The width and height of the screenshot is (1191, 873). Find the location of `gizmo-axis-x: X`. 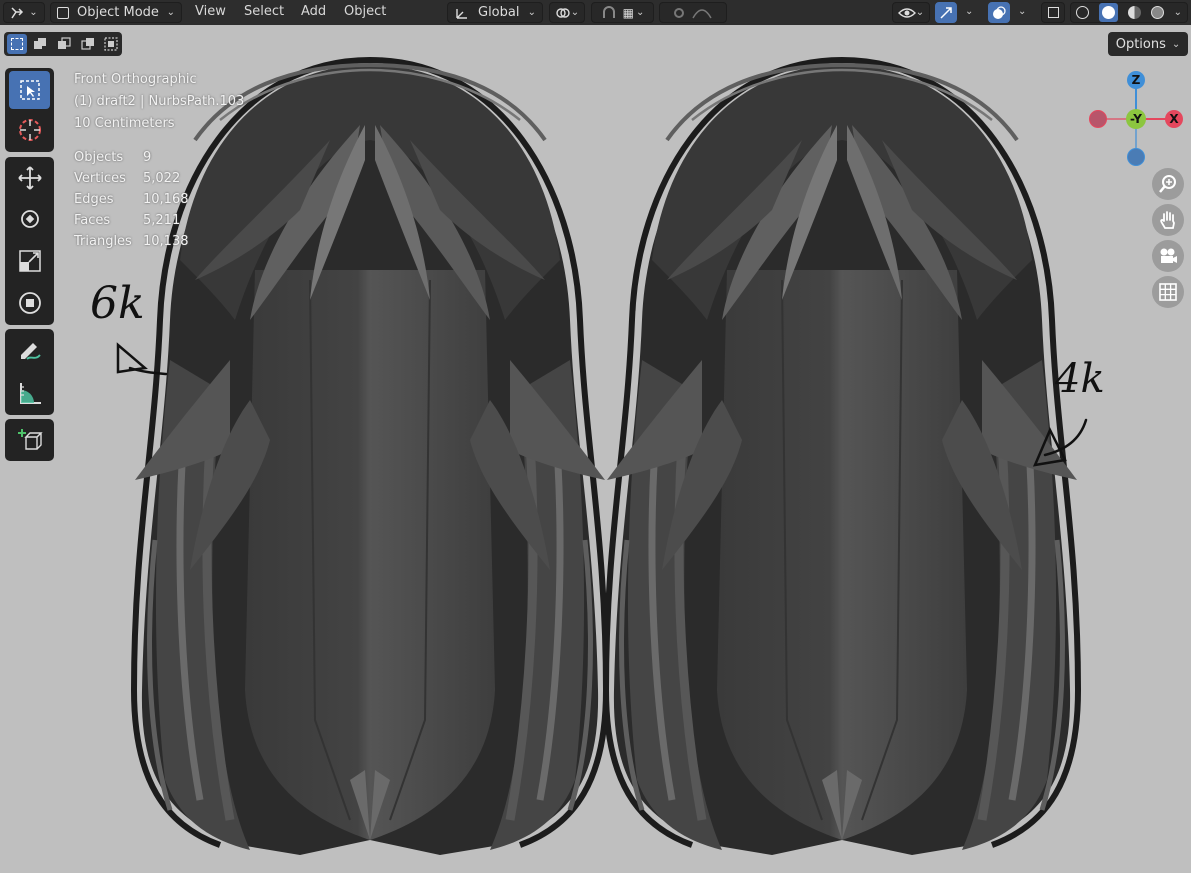

gizmo-axis-x: X is located at coordinates (1174, 119).